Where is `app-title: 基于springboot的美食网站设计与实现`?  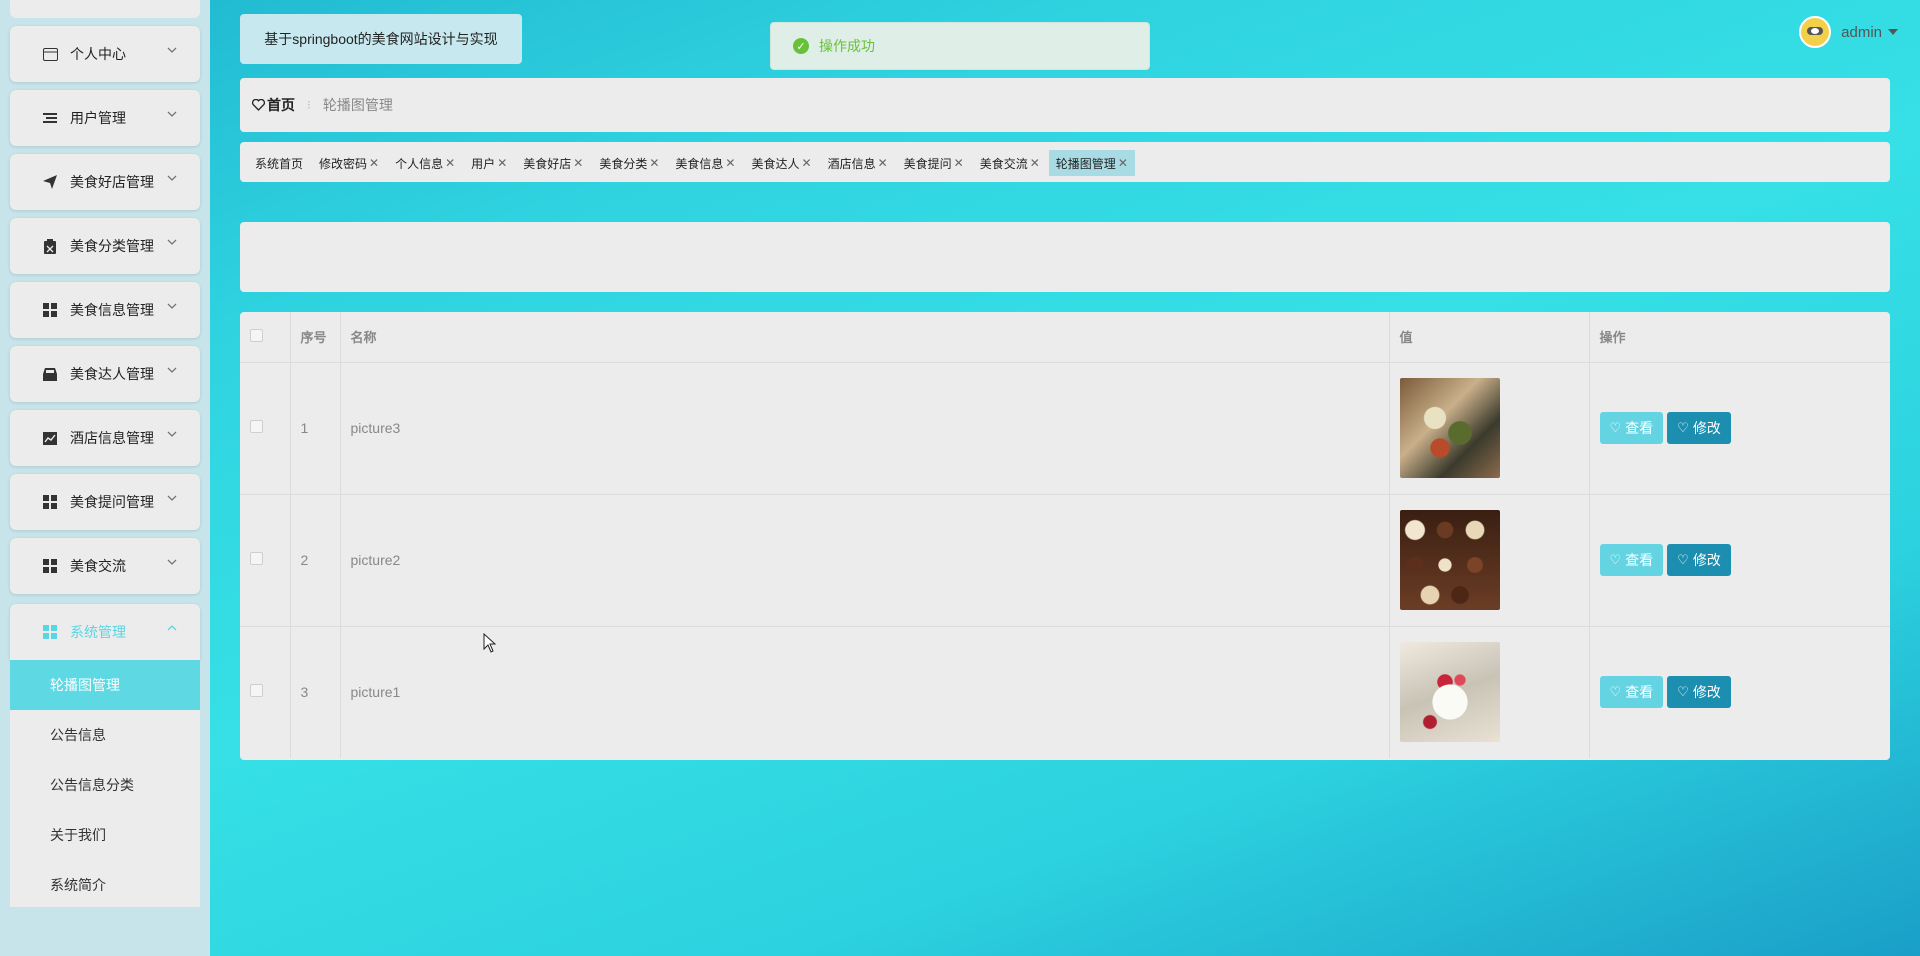
app-title: 基于springboot的美食网站设计与实现 is located at coordinates (381, 39).